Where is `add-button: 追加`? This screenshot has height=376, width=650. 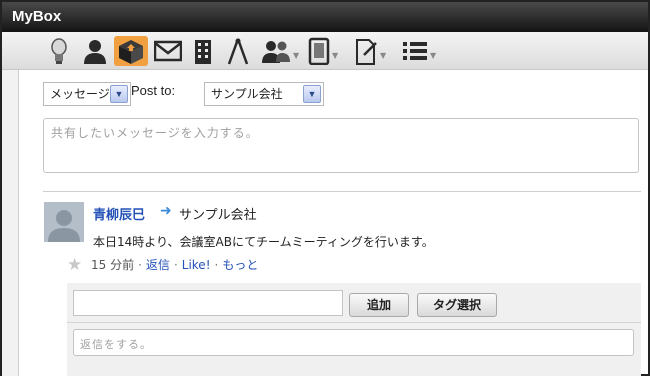
add-button: 追加 is located at coordinates (379, 305).